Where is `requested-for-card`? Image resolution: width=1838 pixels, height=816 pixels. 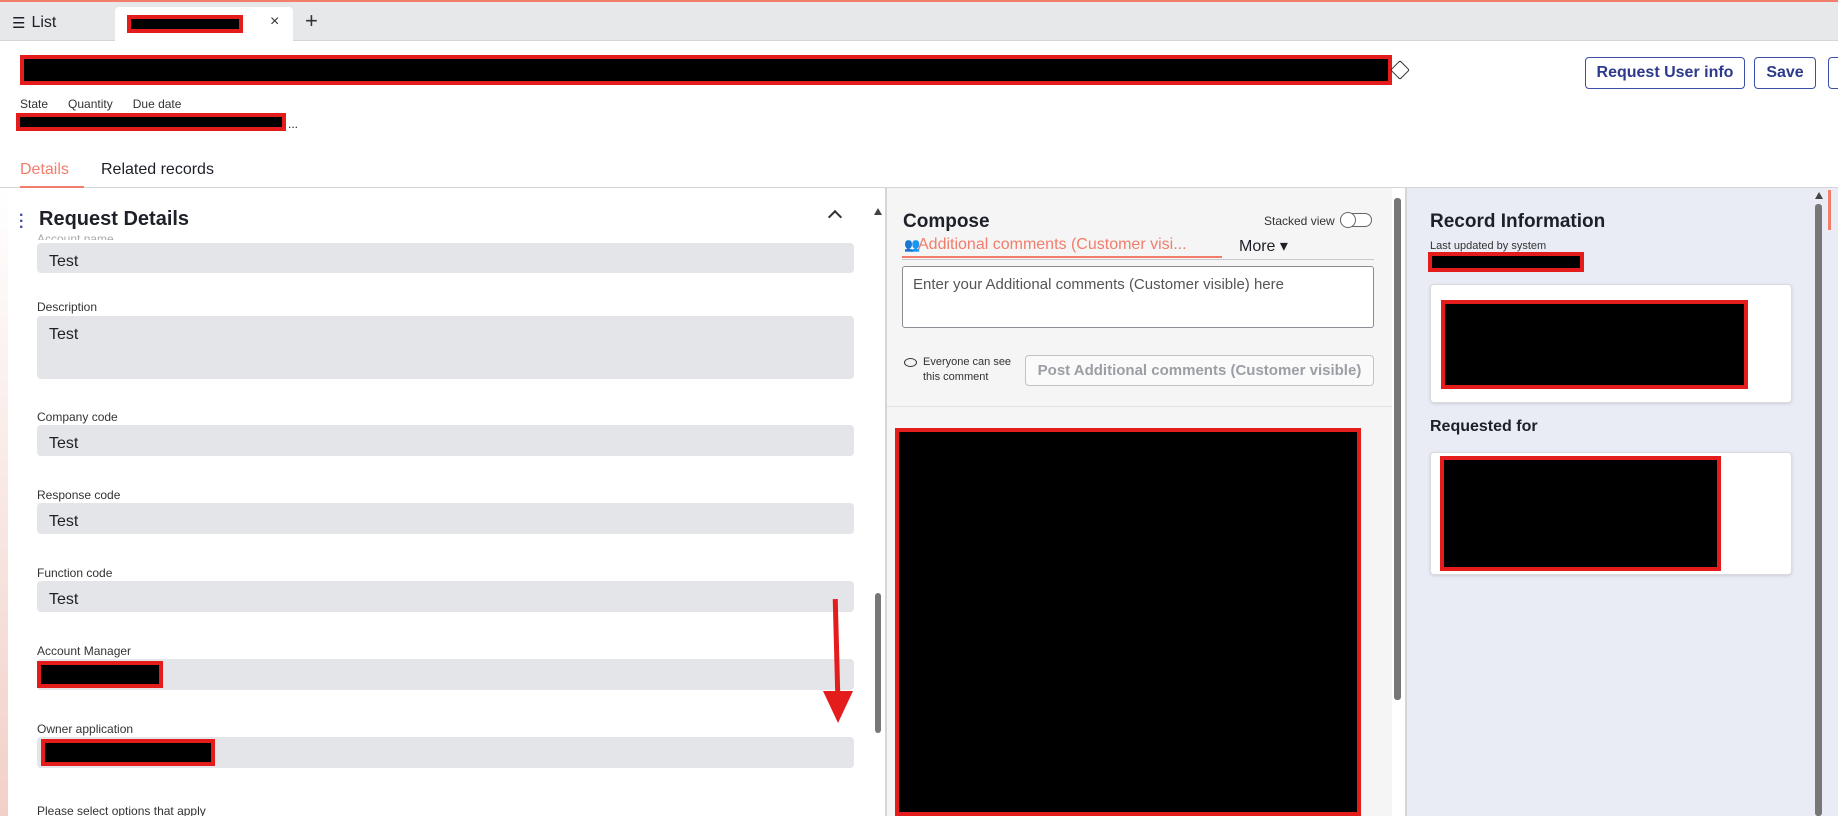 requested-for-card is located at coordinates (1611, 513).